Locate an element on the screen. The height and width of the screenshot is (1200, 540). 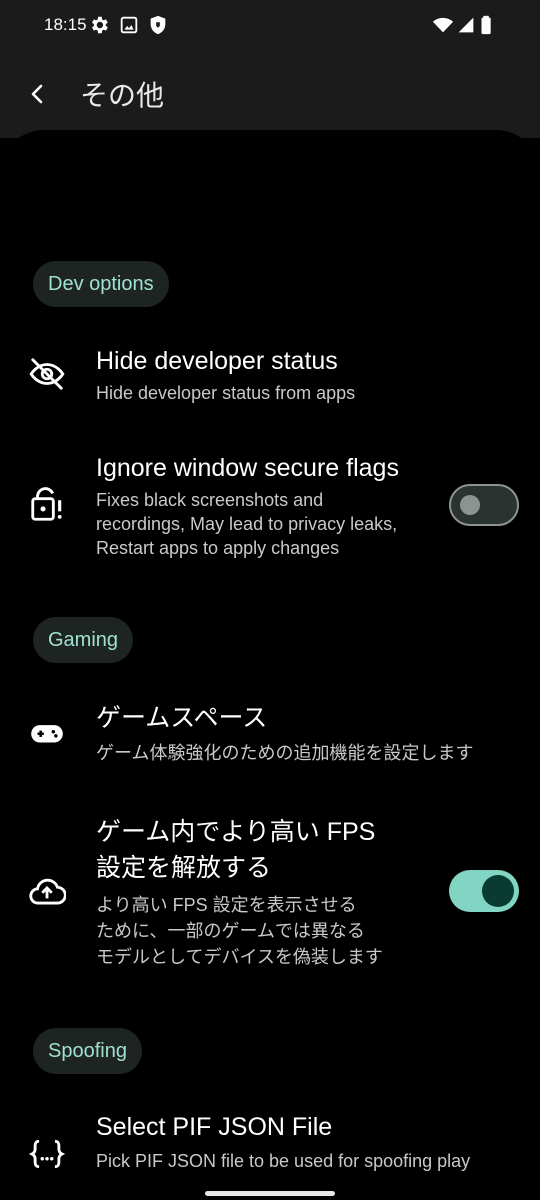
pref-summary-line: Fixes black screenshots and is located at coordinates (210, 500).